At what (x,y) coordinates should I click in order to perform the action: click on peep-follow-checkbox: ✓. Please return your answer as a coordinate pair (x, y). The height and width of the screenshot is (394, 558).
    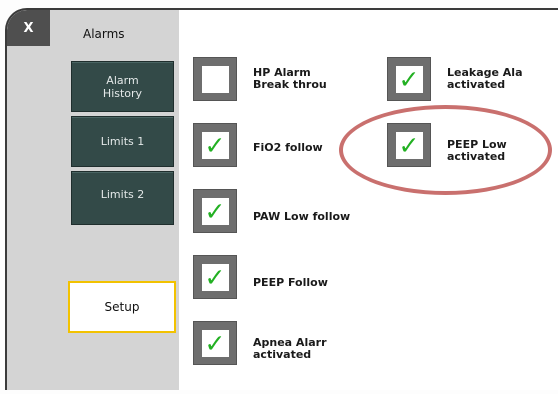
    Looking at the image, I should click on (215, 277).